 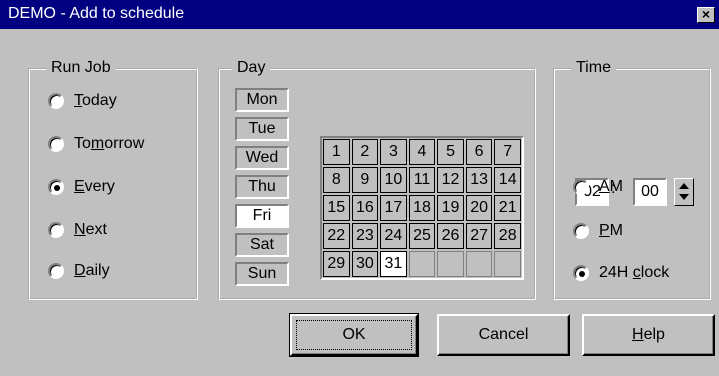 I want to click on calendar-date-30: 30, so click(x=365, y=264).